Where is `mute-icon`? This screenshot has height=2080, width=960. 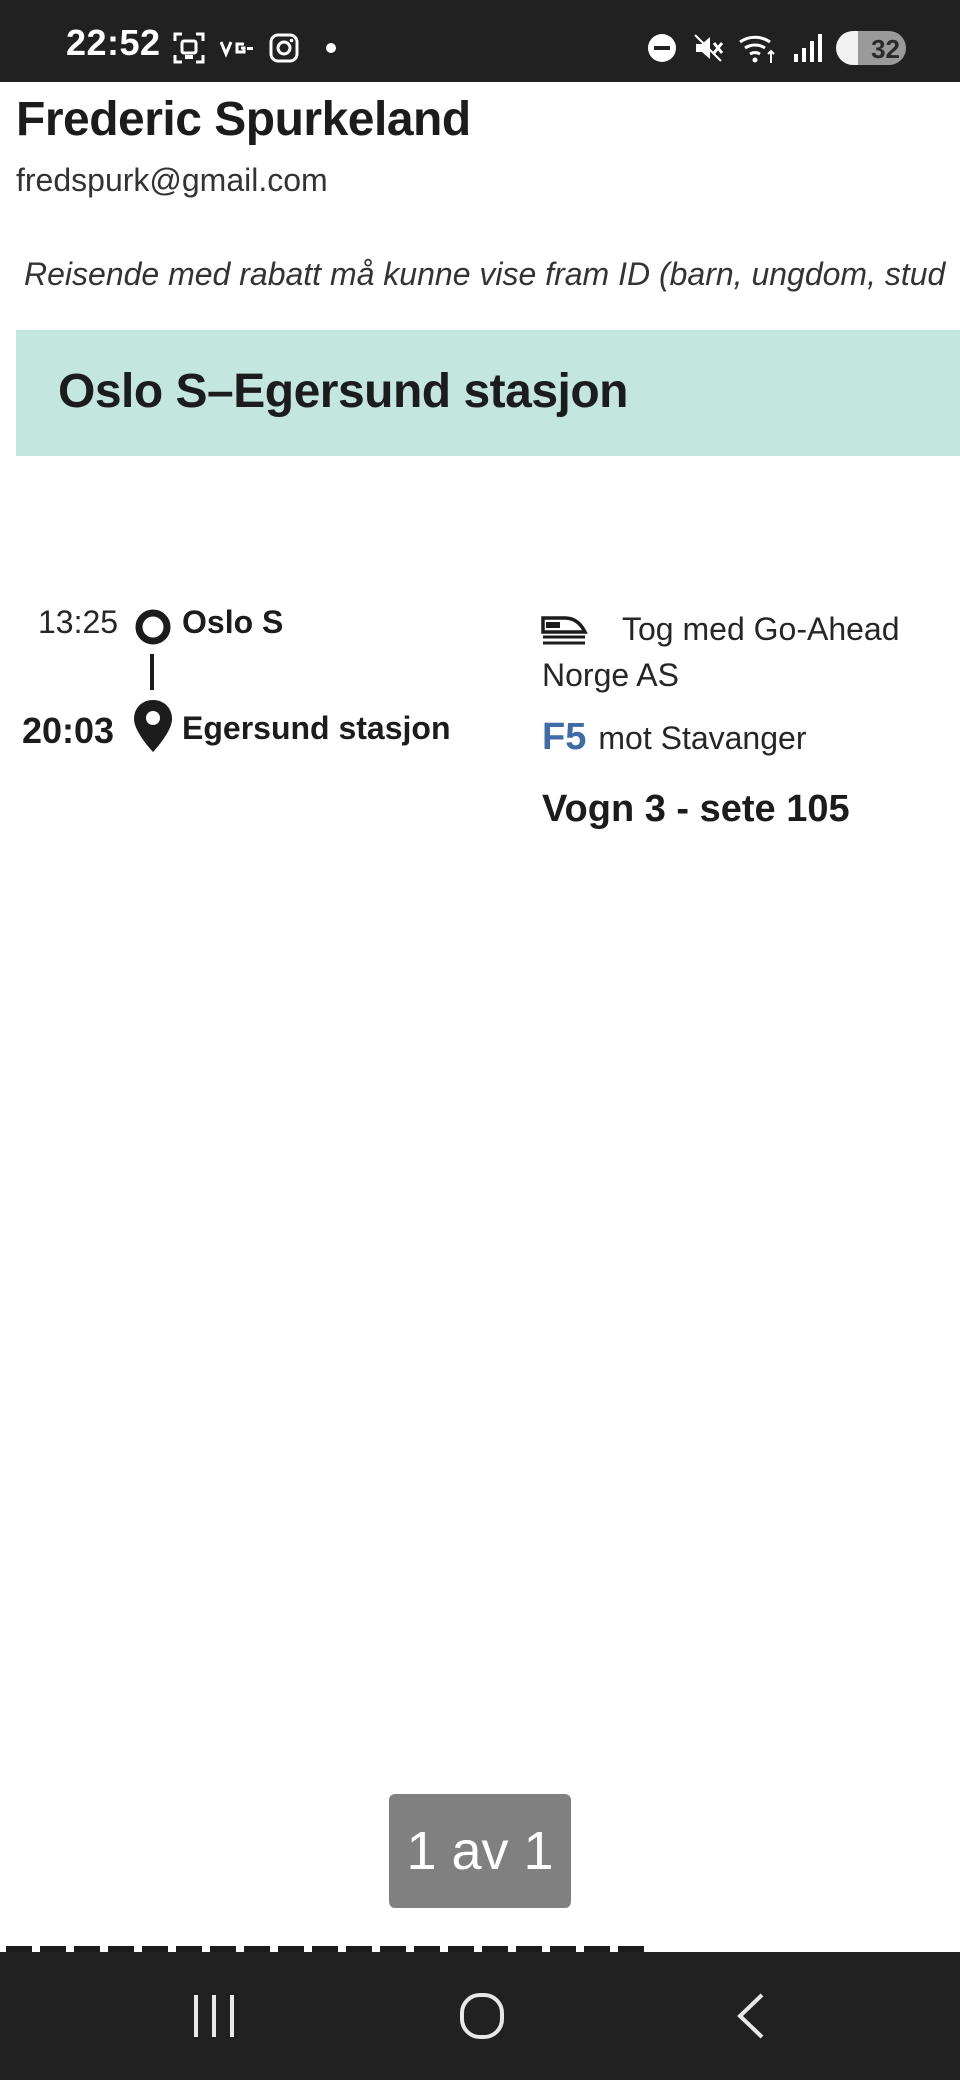
mute-icon is located at coordinates (709, 48).